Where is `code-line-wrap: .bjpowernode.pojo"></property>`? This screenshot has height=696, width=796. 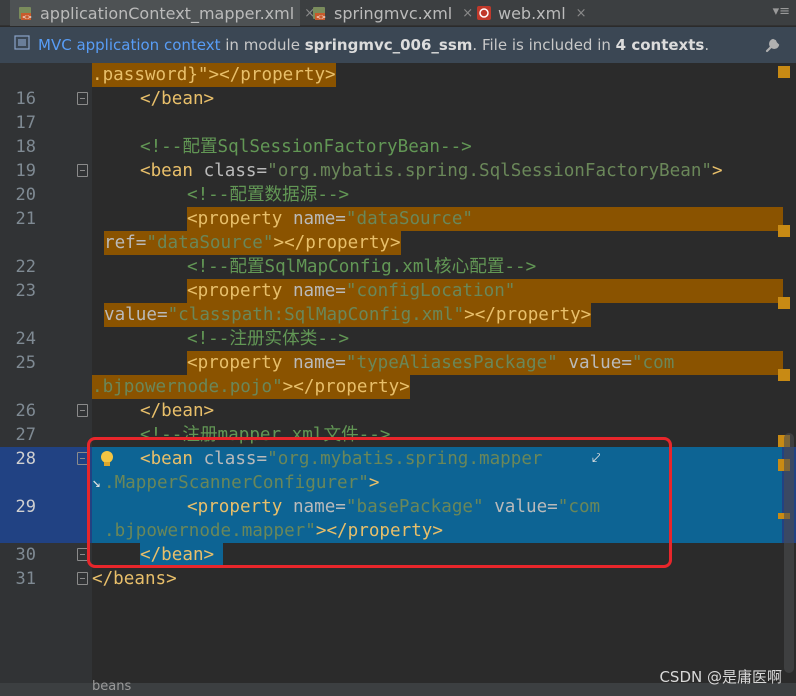
code-line-wrap: .bjpowernode.pojo"></property> is located at coordinates (398, 387).